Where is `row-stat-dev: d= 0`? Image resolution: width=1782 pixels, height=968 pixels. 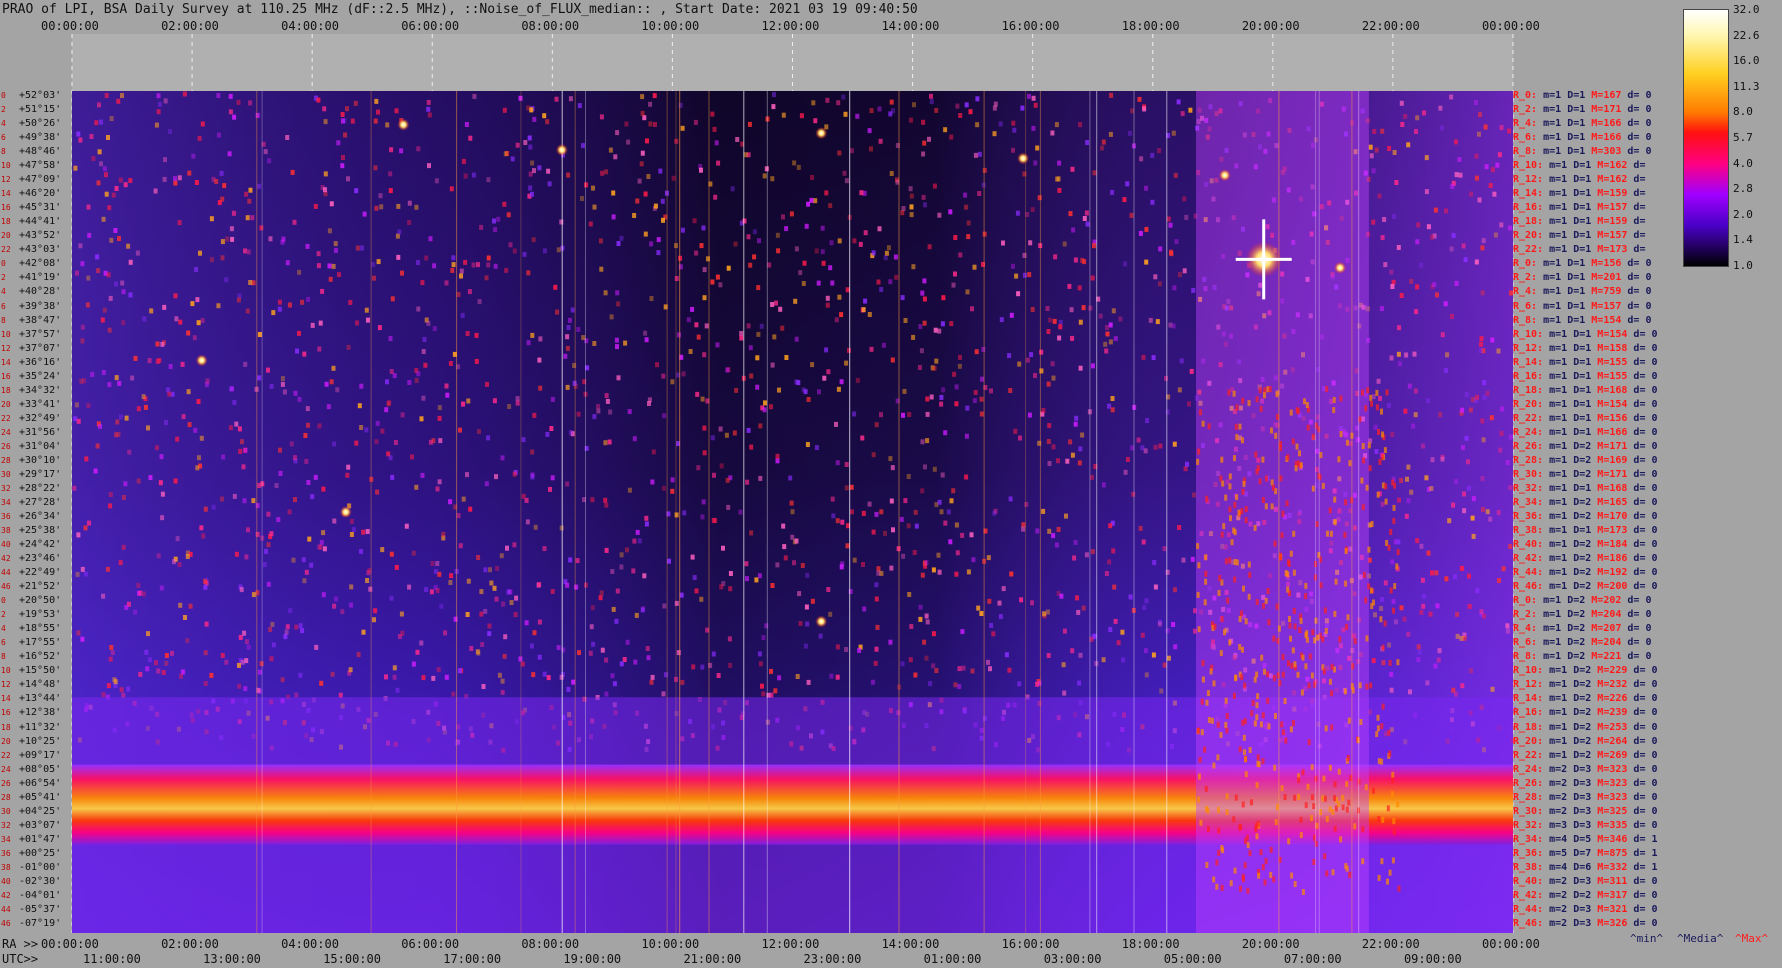 row-stat-dev: d= 0 is located at coordinates (1645, 348).